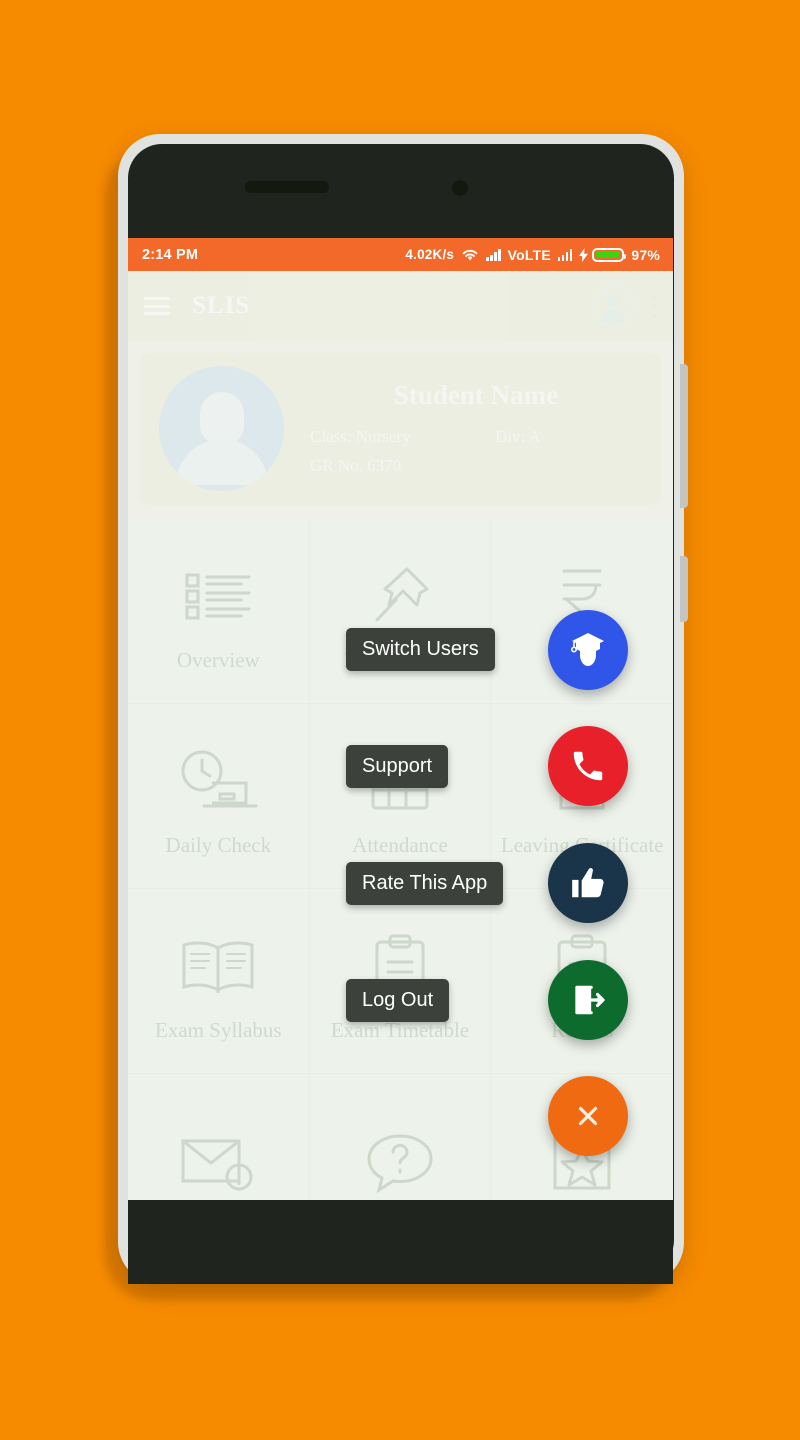 This screenshot has width=800, height=1440. Describe the element at coordinates (287, 187) in the screenshot. I see `speaker-grill` at that location.